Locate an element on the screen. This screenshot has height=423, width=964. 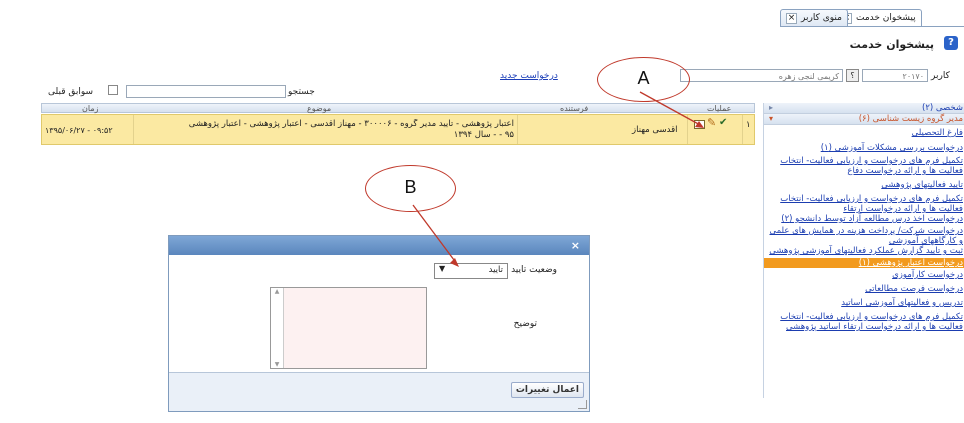
callout-a-label: A is located at coordinates (643, 78).